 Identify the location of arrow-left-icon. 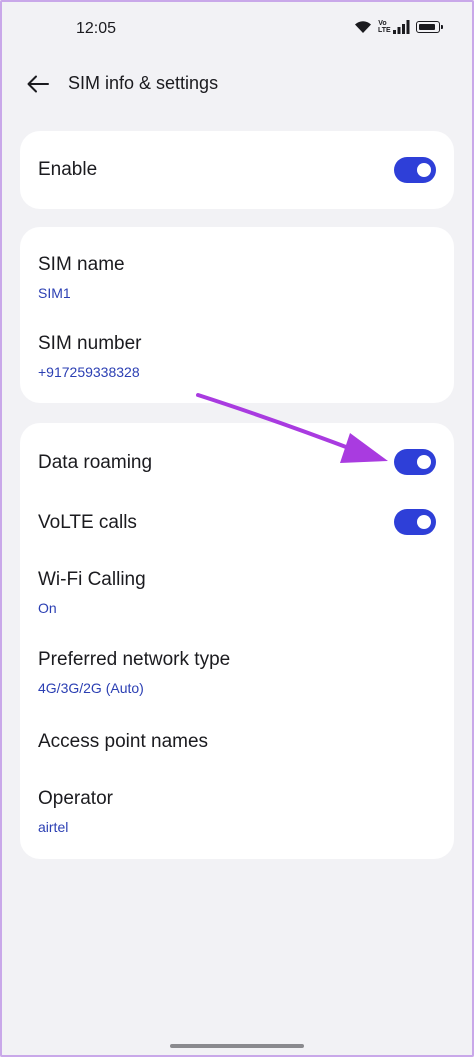
(38, 84).